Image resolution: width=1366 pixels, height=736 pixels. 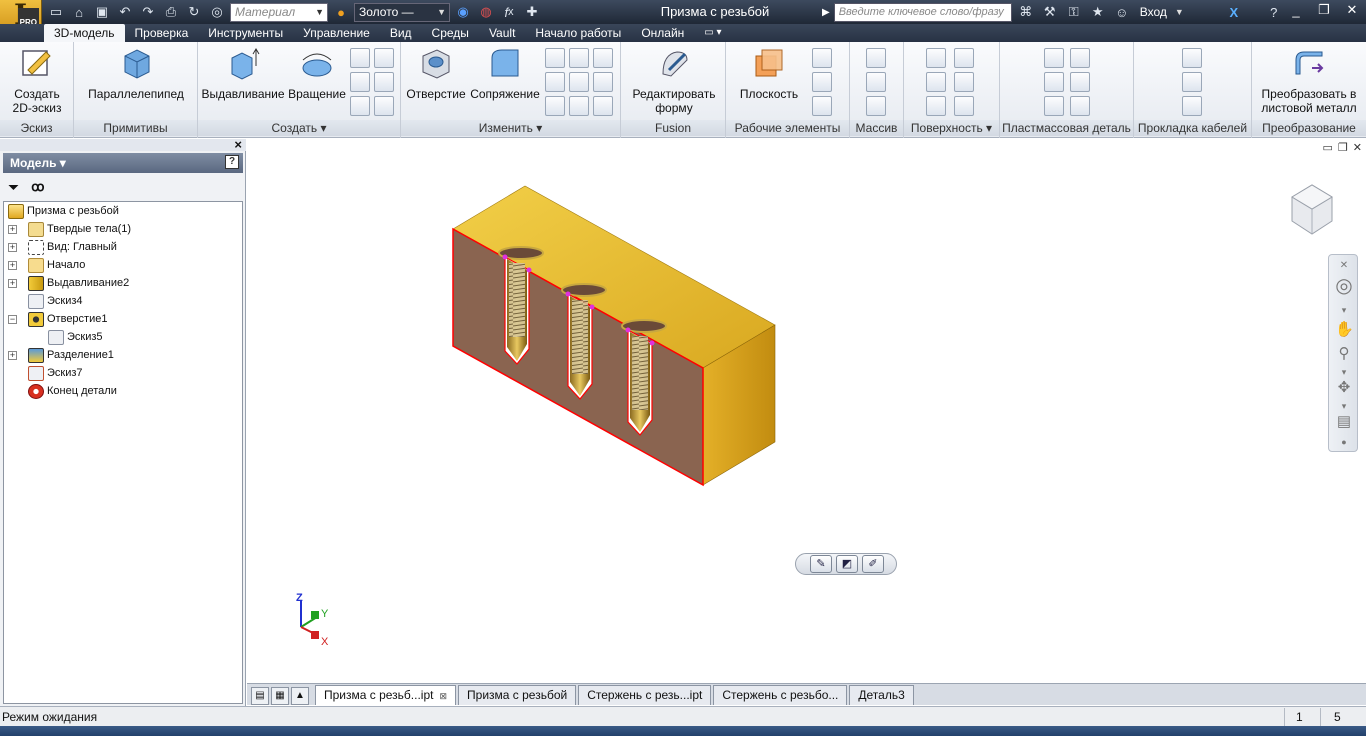 I want to click on edit-dimensions-icon: ✐, so click(x=873, y=564).